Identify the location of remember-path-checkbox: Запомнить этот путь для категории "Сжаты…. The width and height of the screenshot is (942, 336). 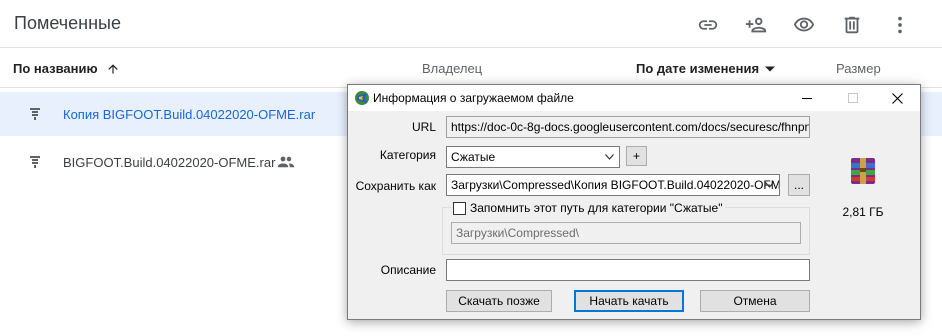
(588, 208).